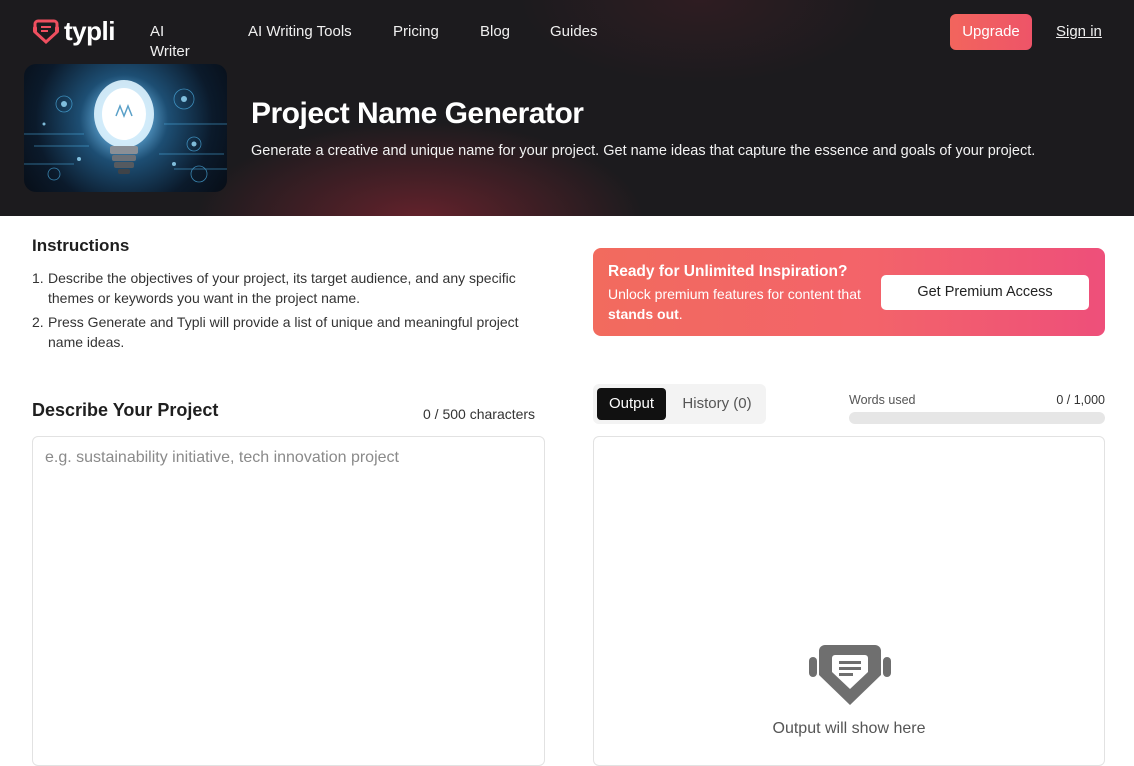 This screenshot has height=766, width=1134. I want to click on upgrade-button: Upgrade, so click(991, 32).